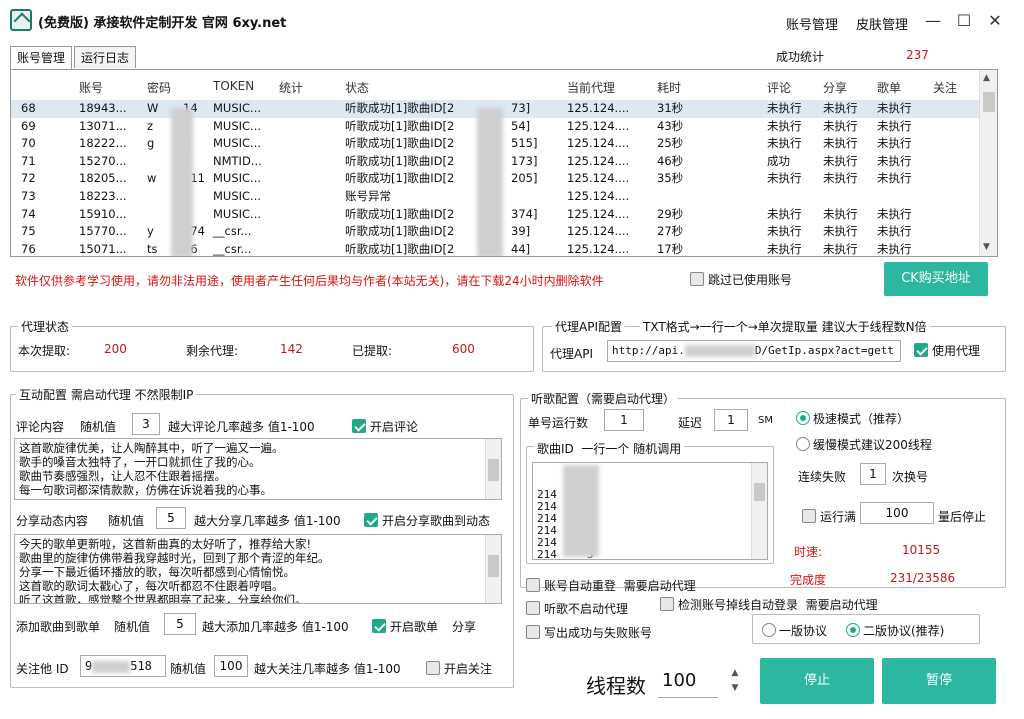  Describe the element at coordinates (741, 279) in the screenshot. I see `skip-used-checkbox: 跳过已使用账号` at that location.